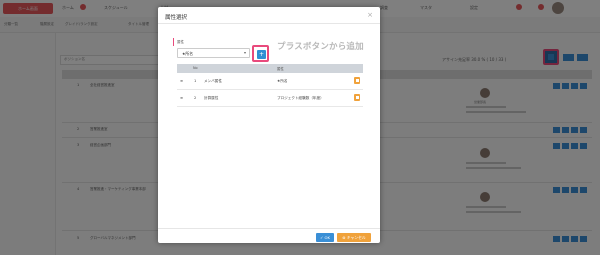 Image resolution: width=600 pixels, height=255 pixels. I want to click on table-header: No 属性, so click(270, 68).